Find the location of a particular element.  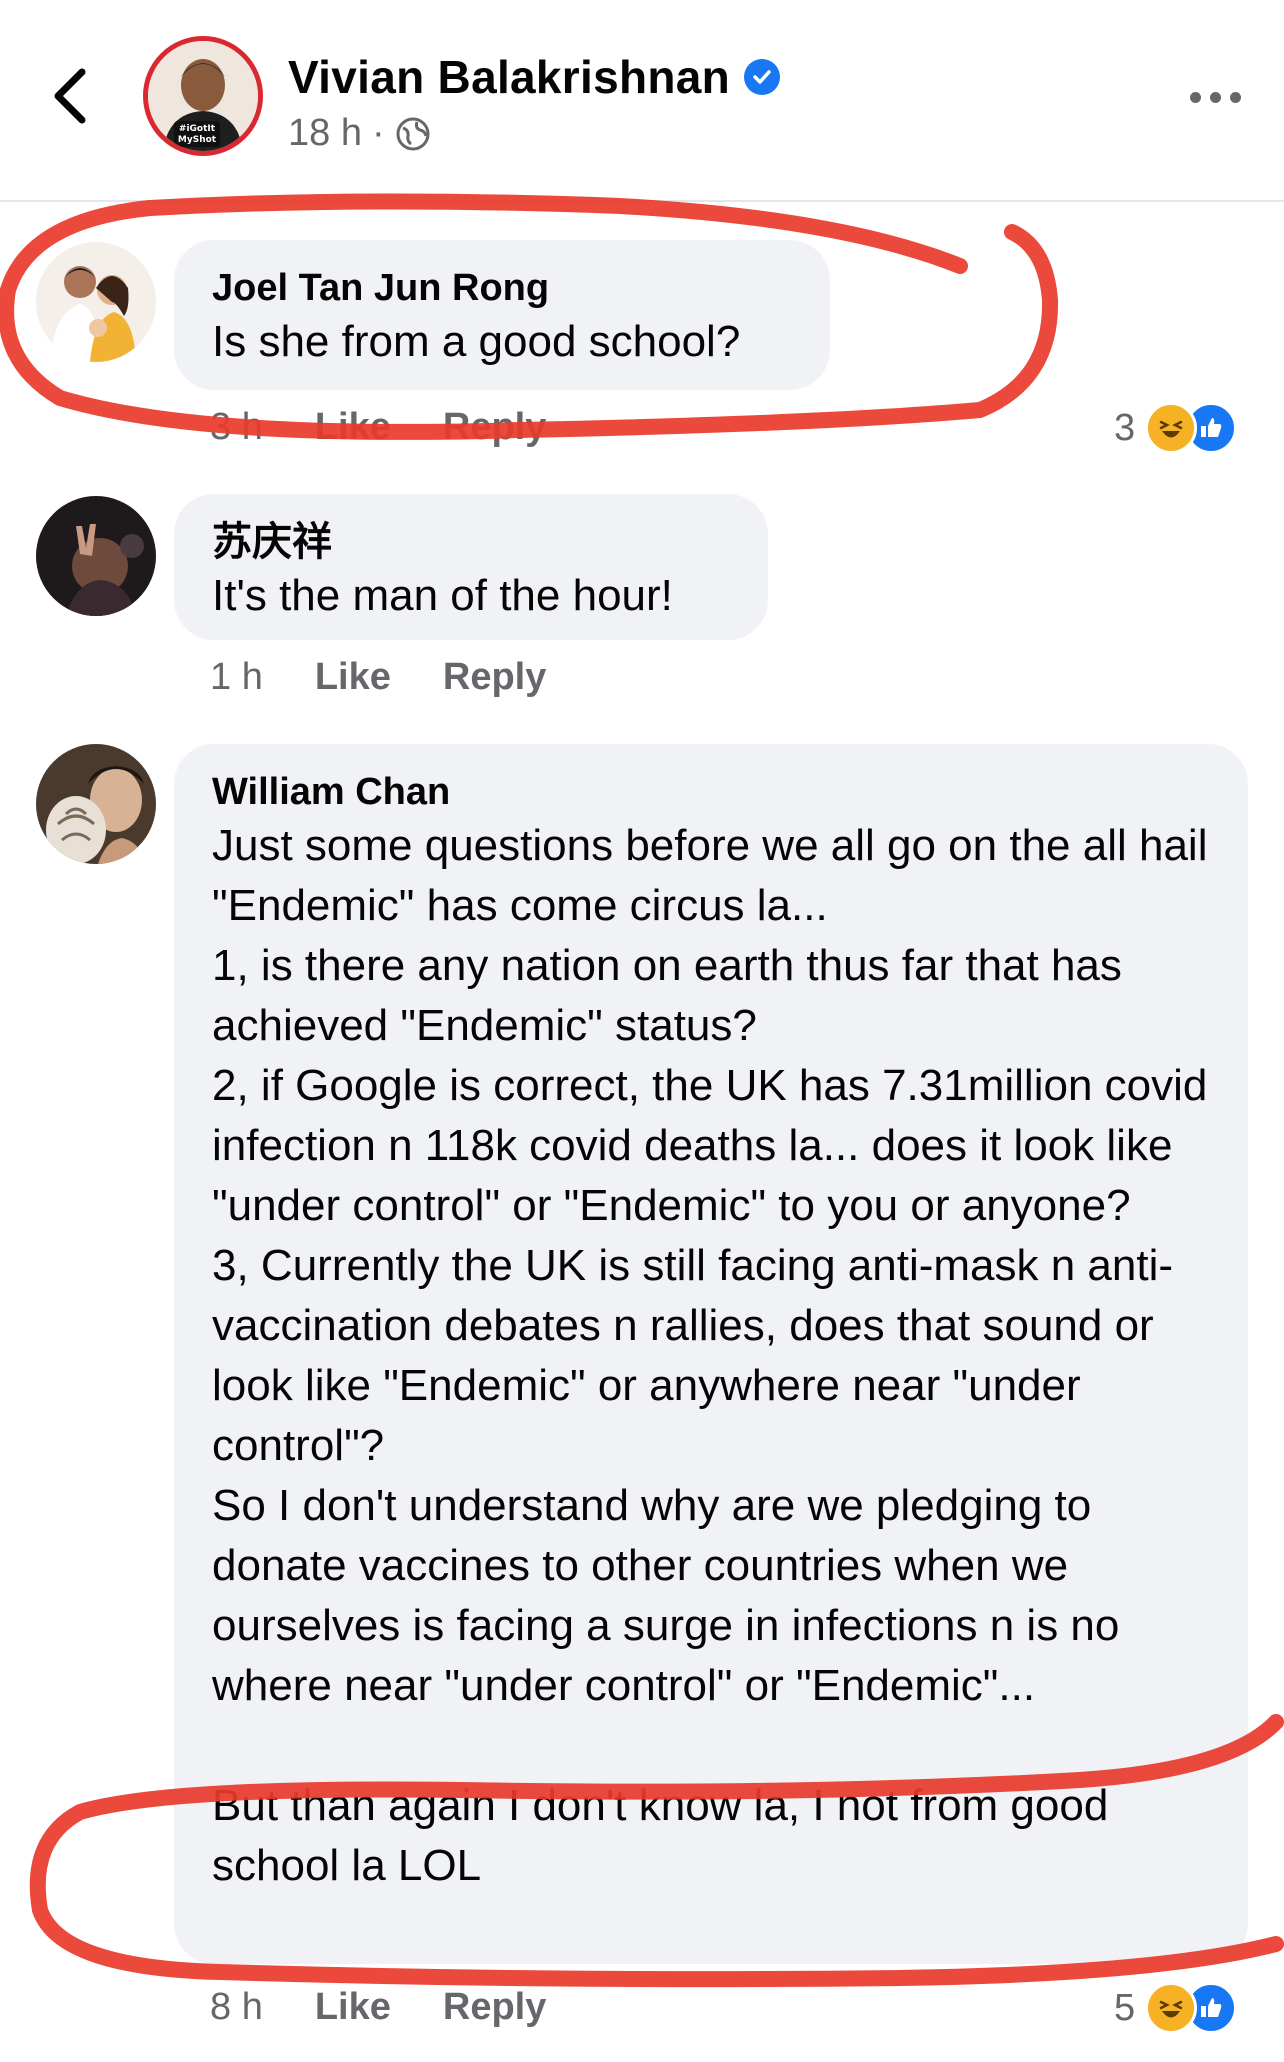

comment-actions: 3 h Like Reply is located at coordinates (378, 427).